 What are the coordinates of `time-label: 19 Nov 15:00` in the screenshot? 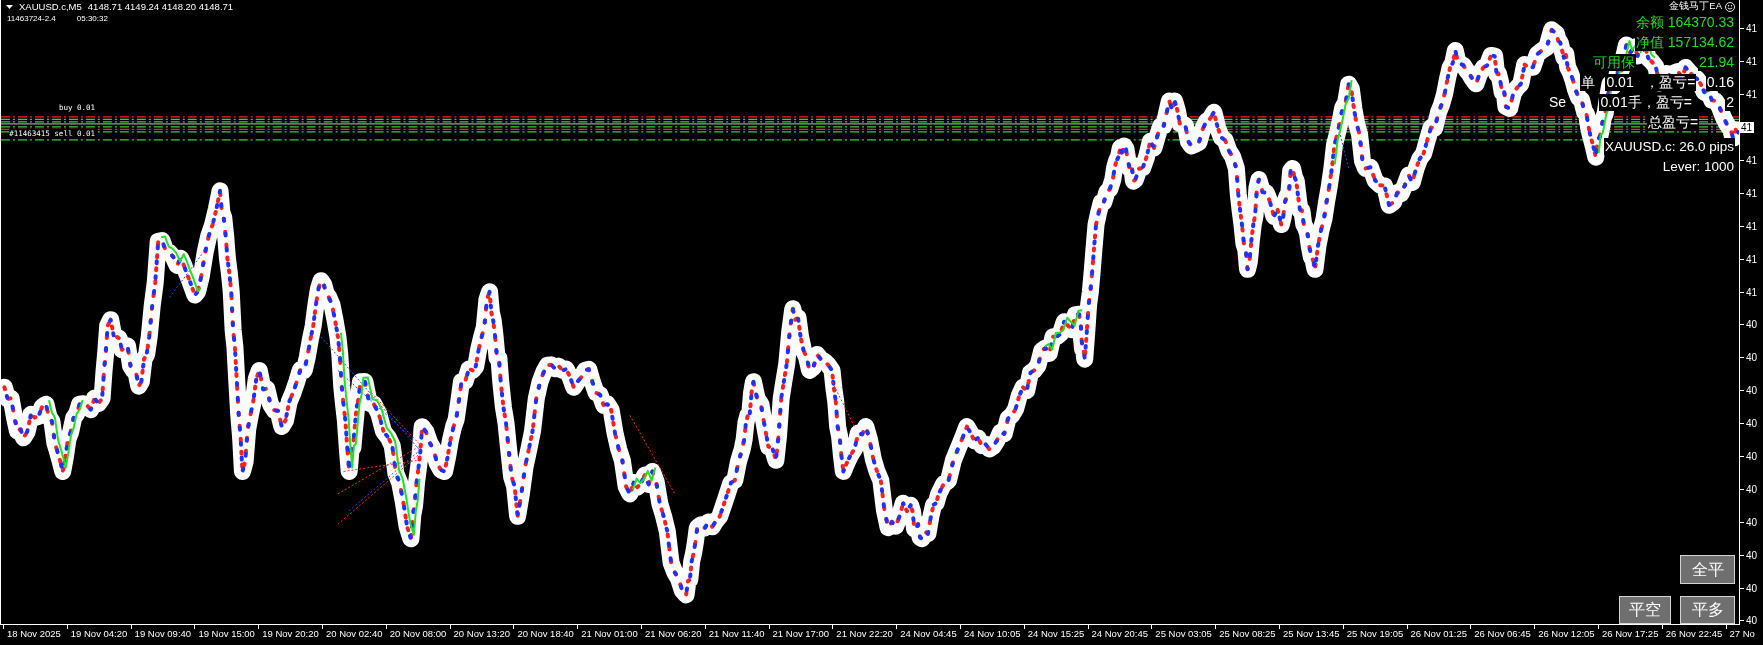 It's located at (226, 633).